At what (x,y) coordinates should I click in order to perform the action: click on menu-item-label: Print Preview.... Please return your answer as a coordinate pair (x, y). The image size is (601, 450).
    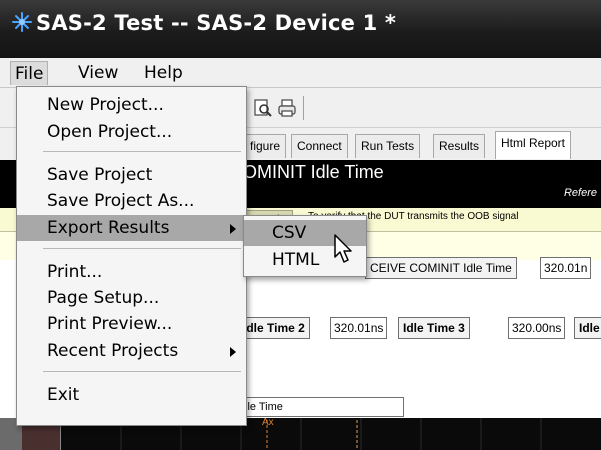
    Looking at the image, I should click on (110, 324).